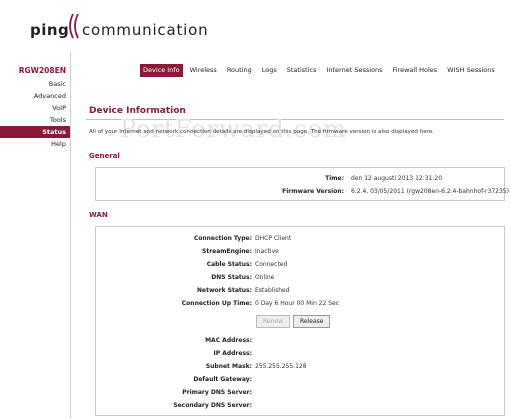 The height and width of the screenshot is (419, 510). Describe the element at coordinates (227, 251) in the screenshot. I see `streamengine-label: StreamEngine:` at that location.